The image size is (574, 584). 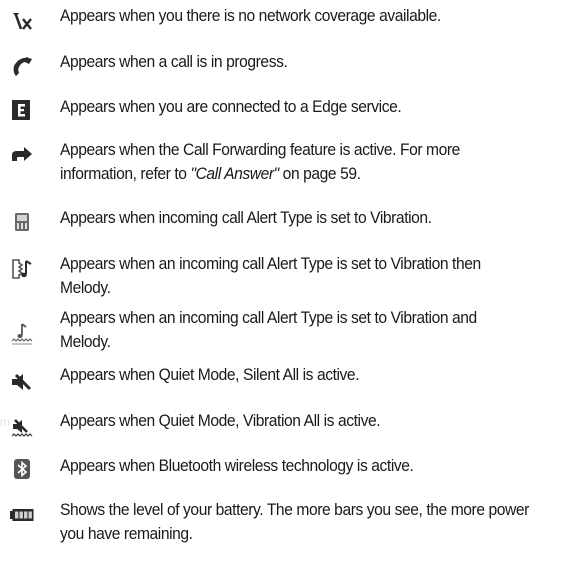 I want to click on battery-icon, so click(x=22, y=515).